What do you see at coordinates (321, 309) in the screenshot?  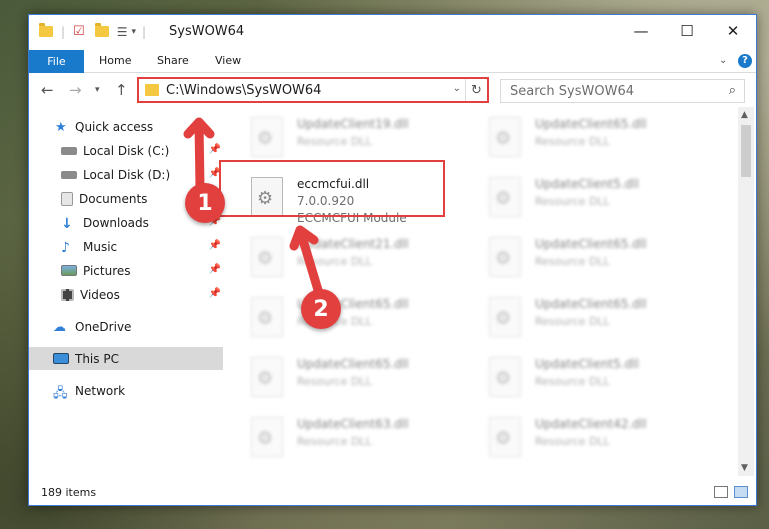 I see `step-badge-2: 2` at bounding box center [321, 309].